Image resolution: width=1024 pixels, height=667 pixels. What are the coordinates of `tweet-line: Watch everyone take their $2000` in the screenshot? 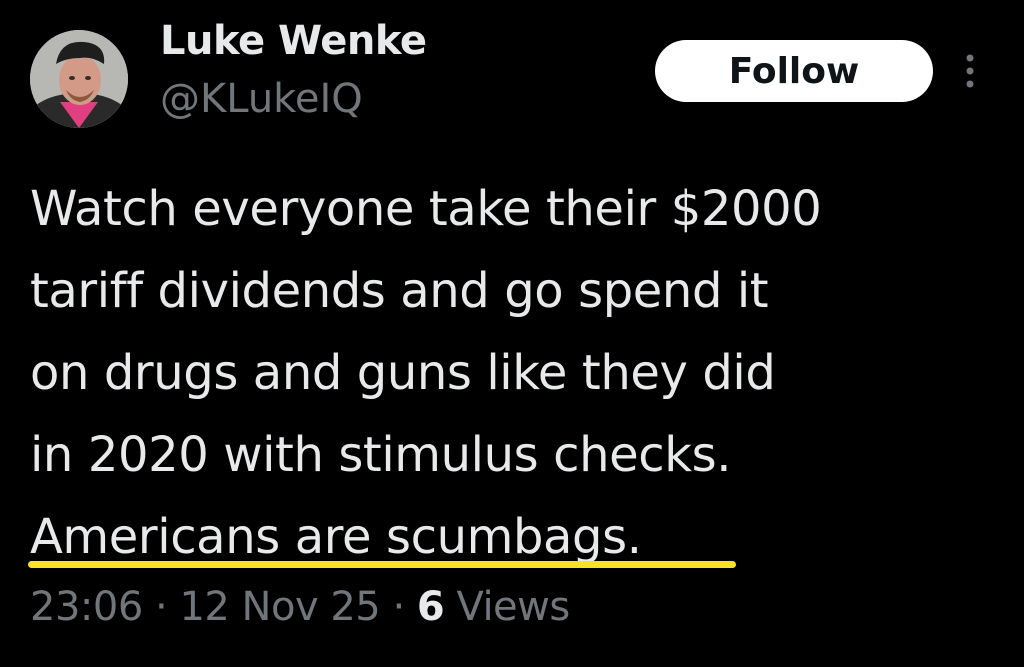 It's located at (426, 209).